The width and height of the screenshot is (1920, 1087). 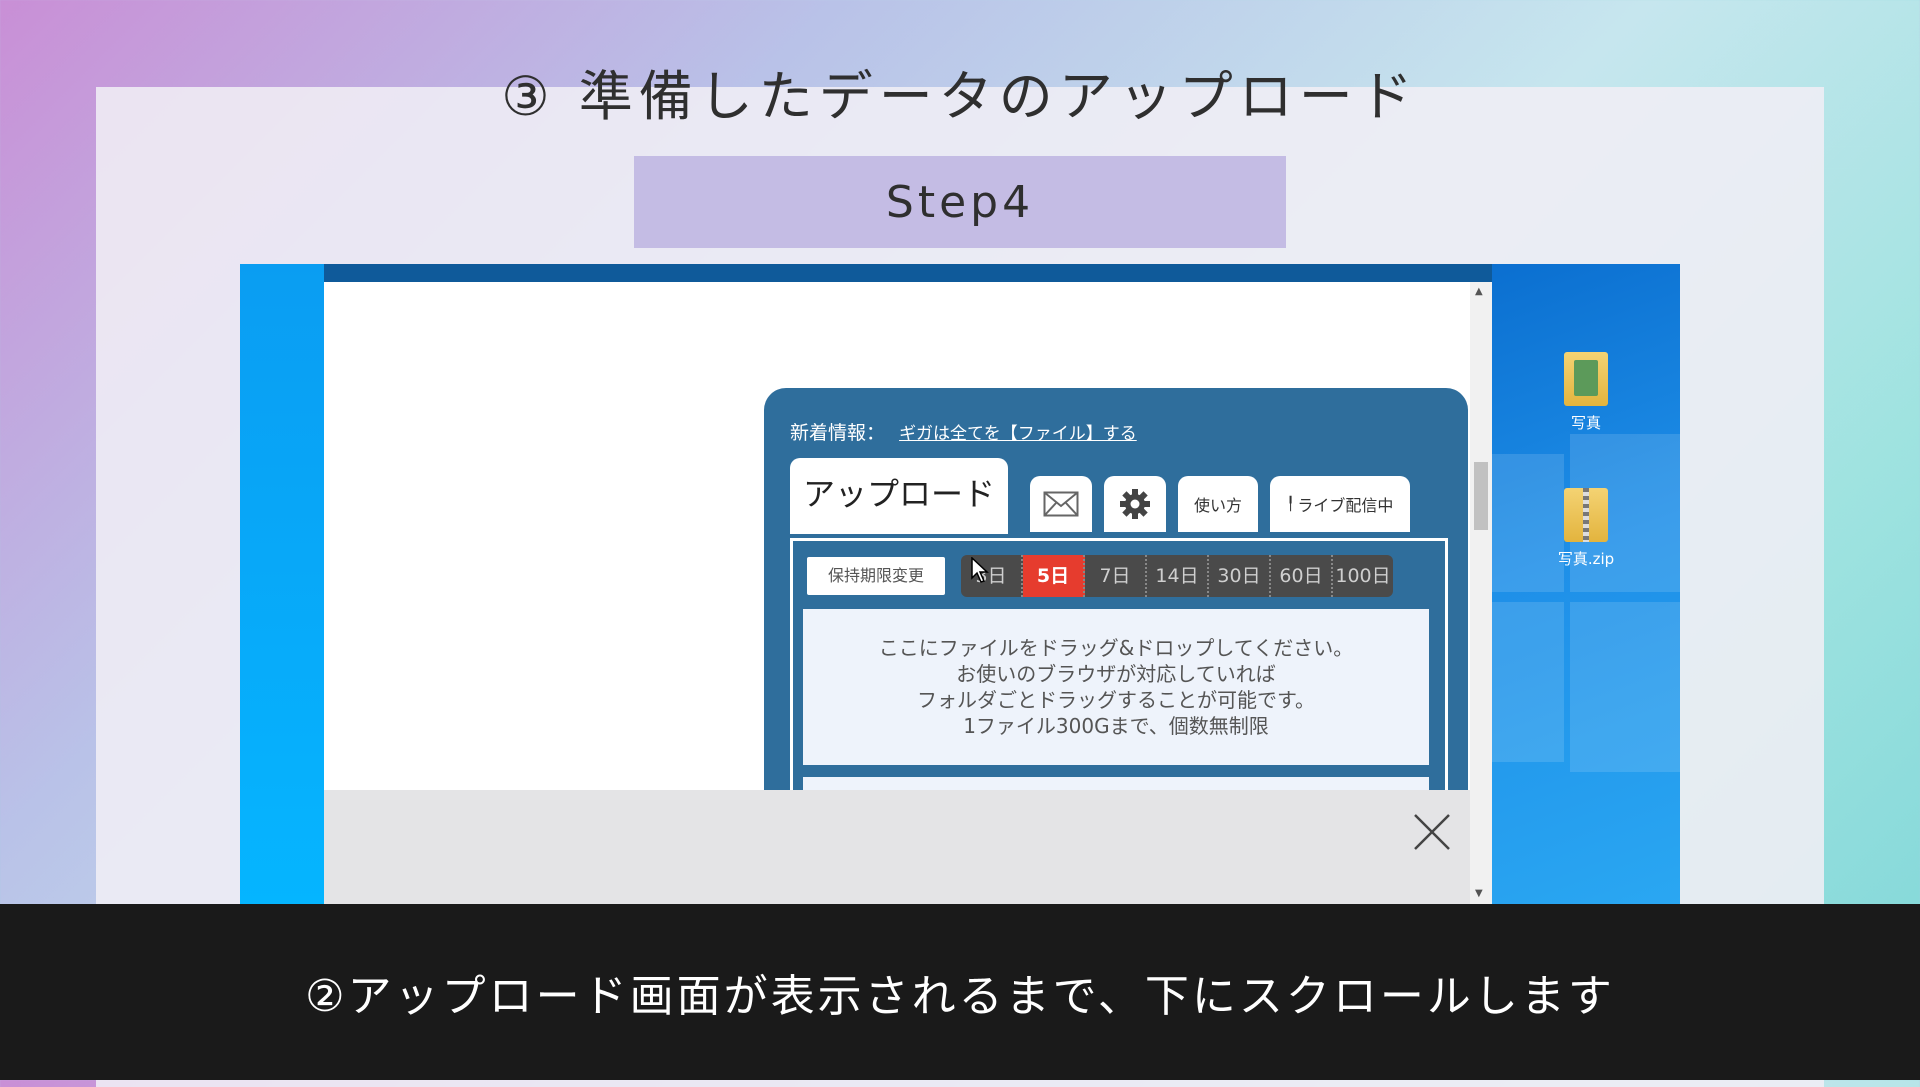 What do you see at coordinates (876, 576) in the screenshot?
I see `retention-change-button: 保持期限変更` at bounding box center [876, 576].